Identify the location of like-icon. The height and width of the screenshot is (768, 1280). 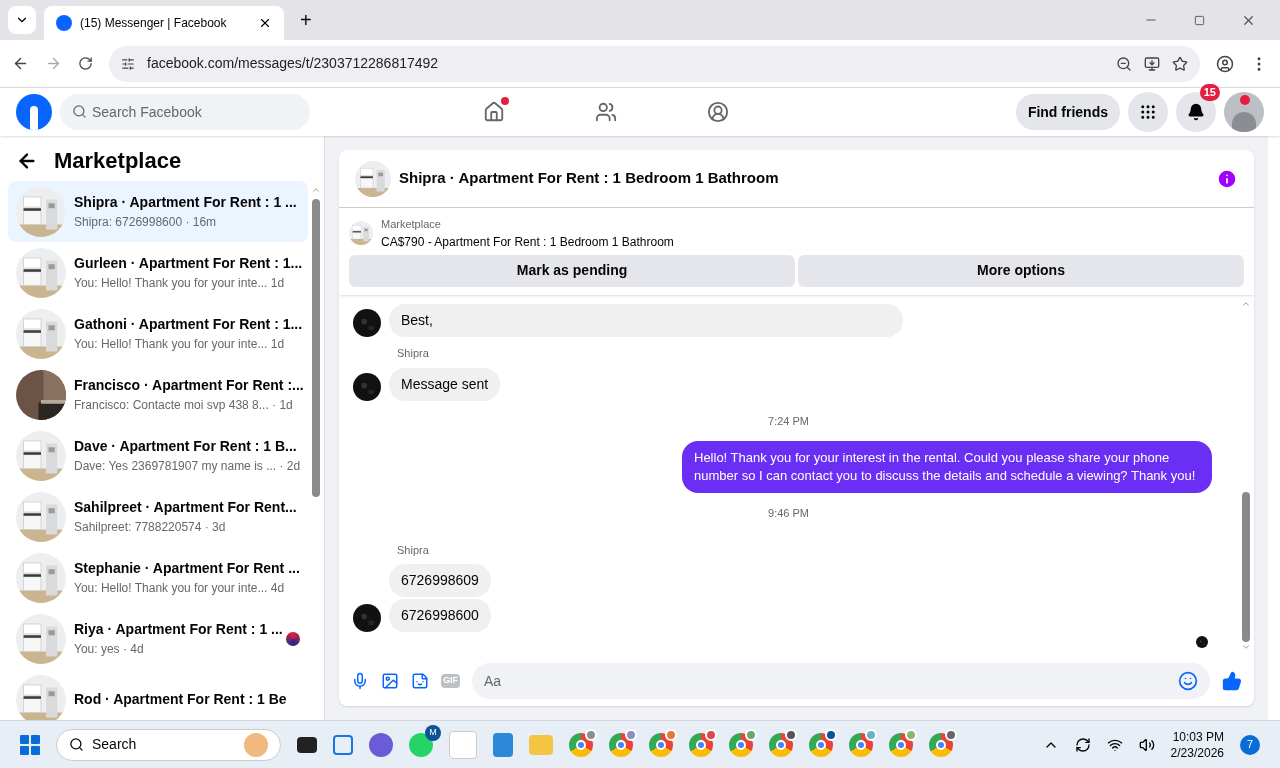
(1232, 681).